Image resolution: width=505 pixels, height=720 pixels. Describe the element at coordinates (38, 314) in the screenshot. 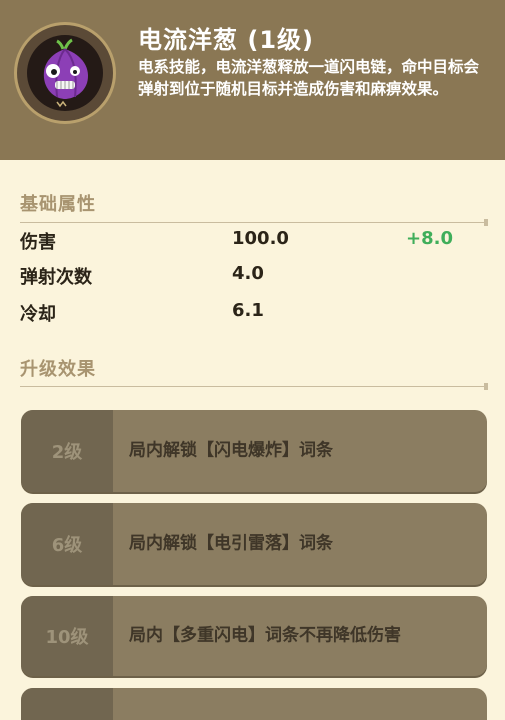

I see `stat-label: 冷却` at that location.